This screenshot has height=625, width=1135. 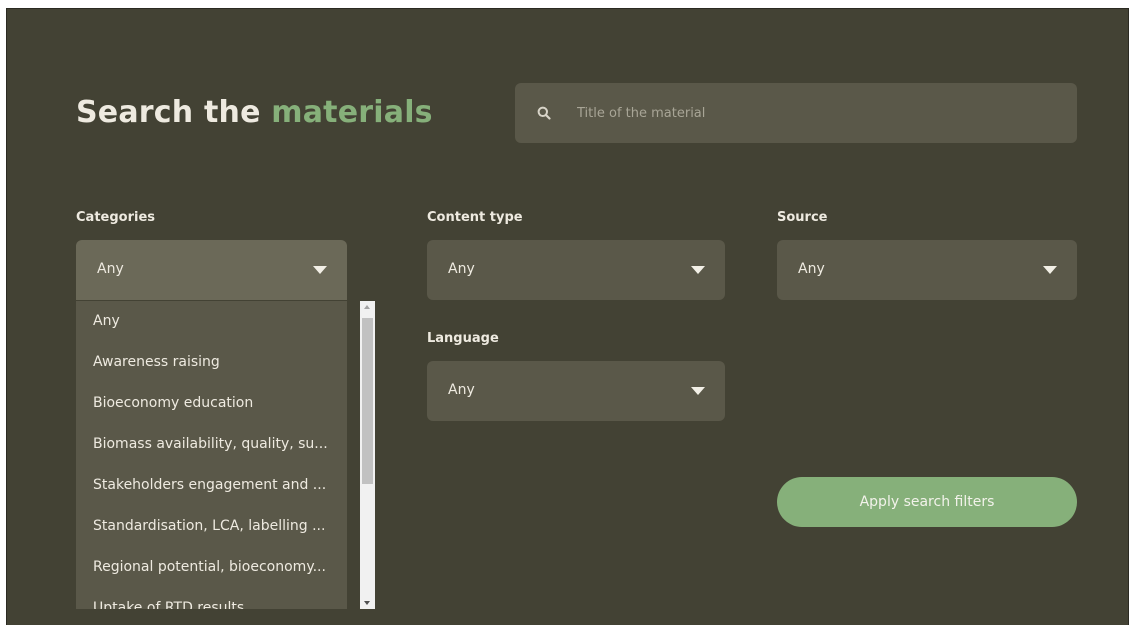 I want to click on language-value: Any, so click(x=461, y=390).